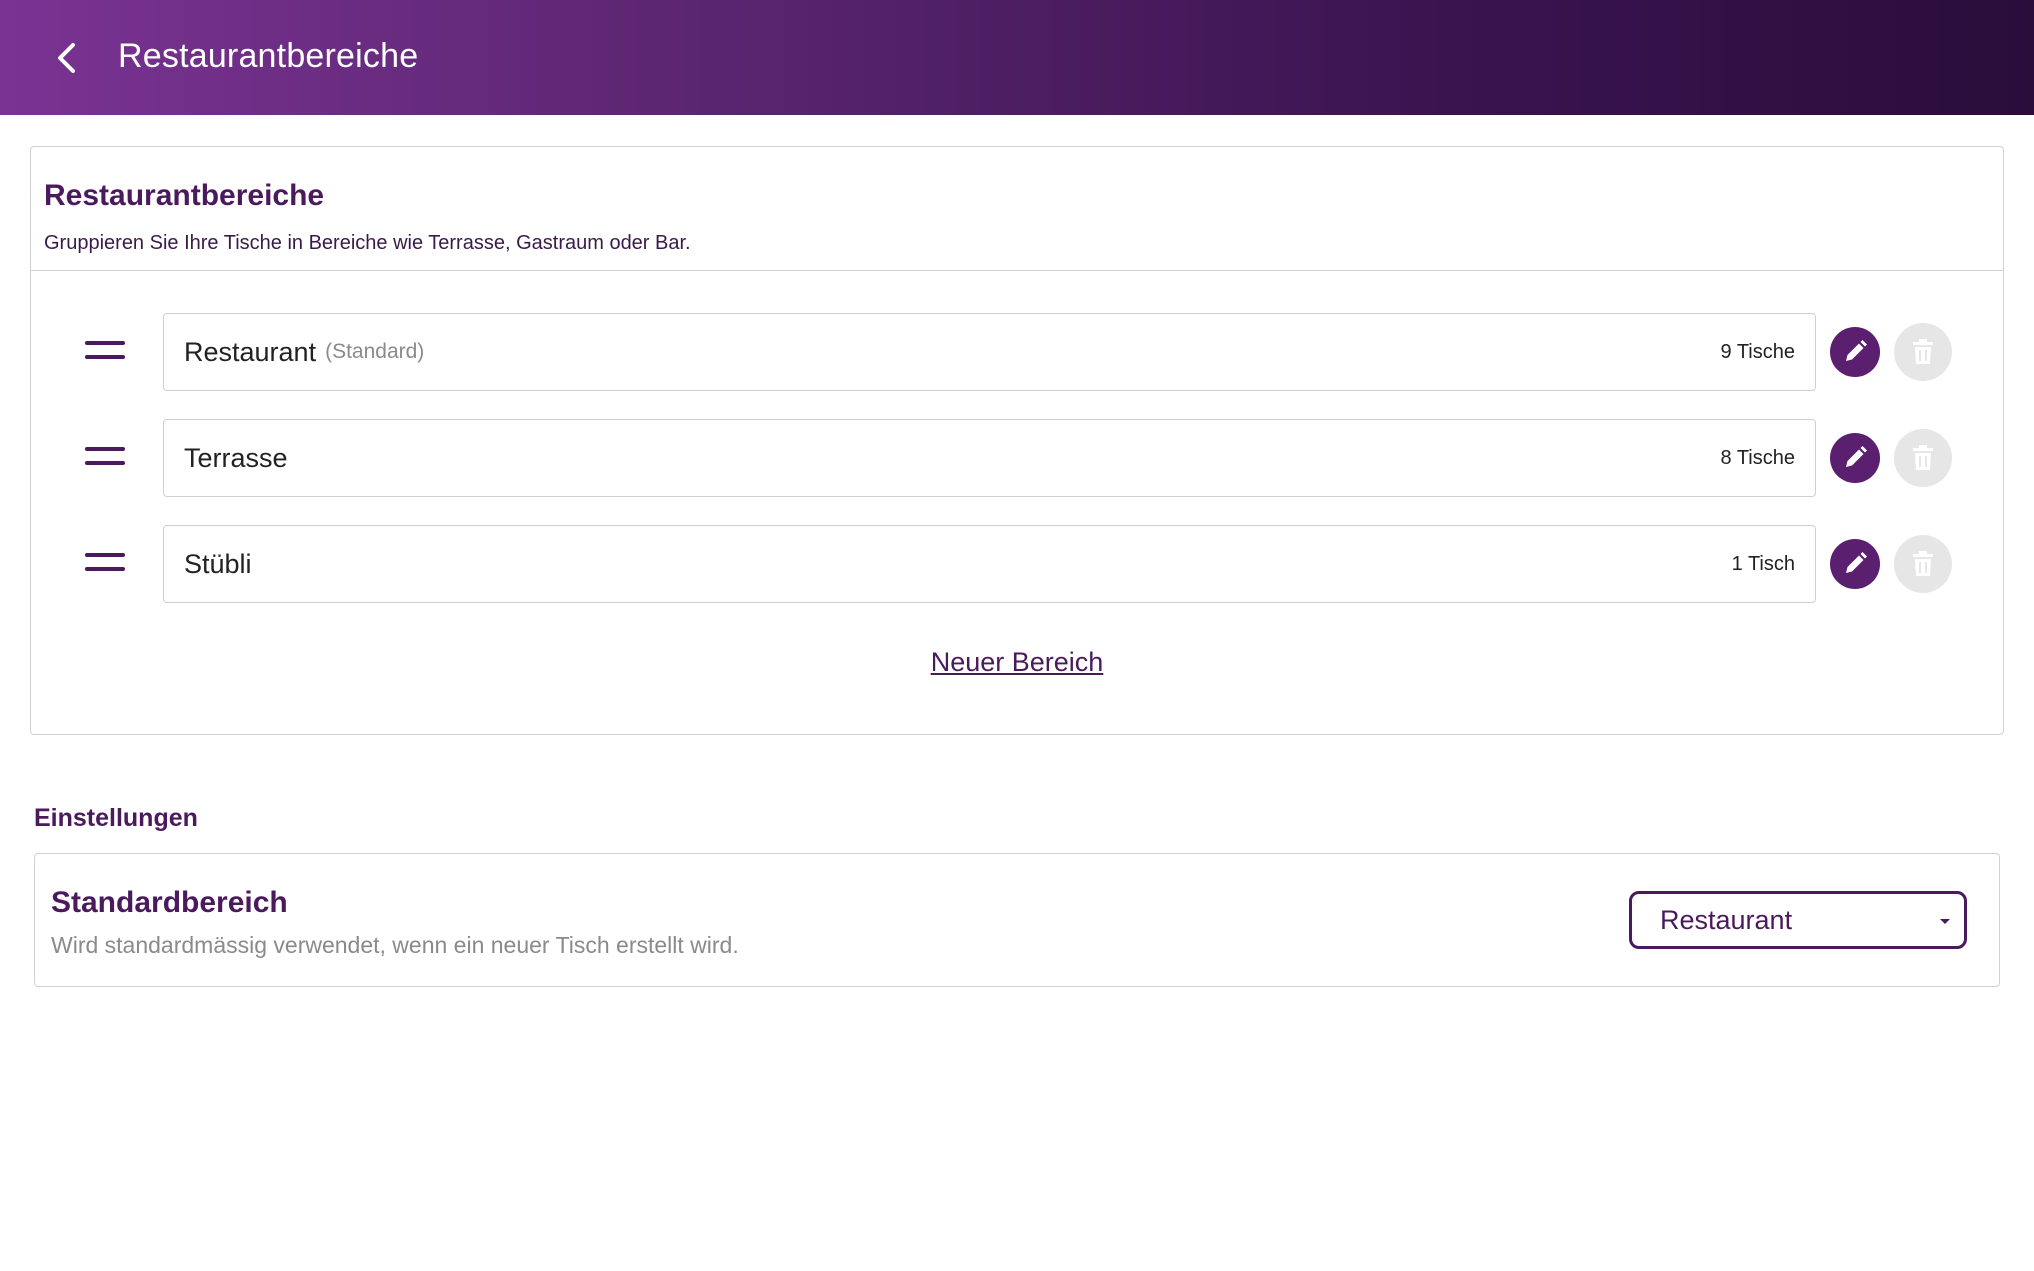 Image resolution: width=2034 pixels, height=1271 pixels. What do you see at coordinates (236, 457) in the screenshot?
I see `area-name: Terrasse` at bounding box center [236, 457].